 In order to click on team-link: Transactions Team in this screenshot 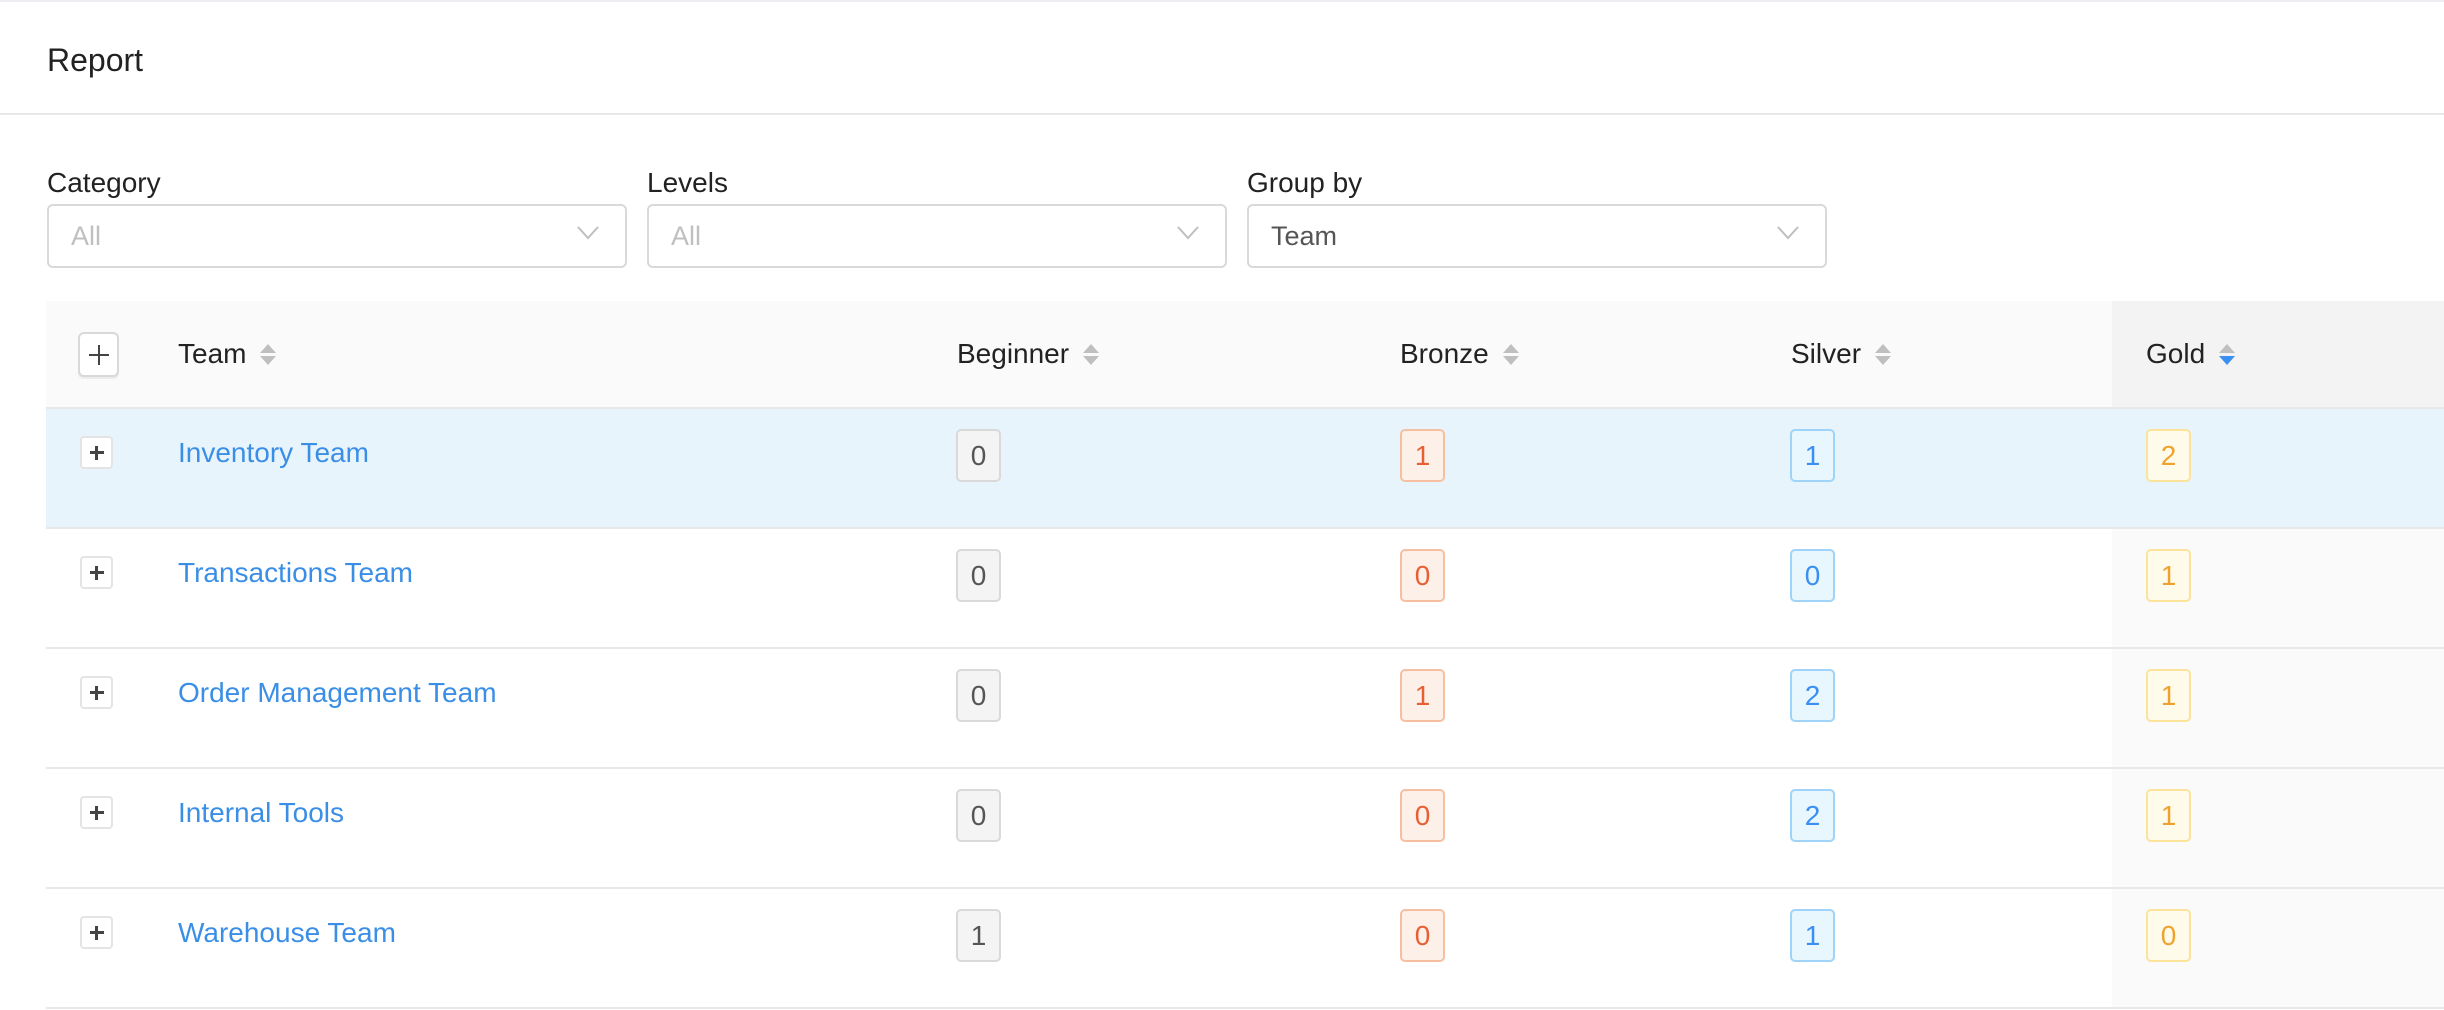, I will do `click(295, 573)`.